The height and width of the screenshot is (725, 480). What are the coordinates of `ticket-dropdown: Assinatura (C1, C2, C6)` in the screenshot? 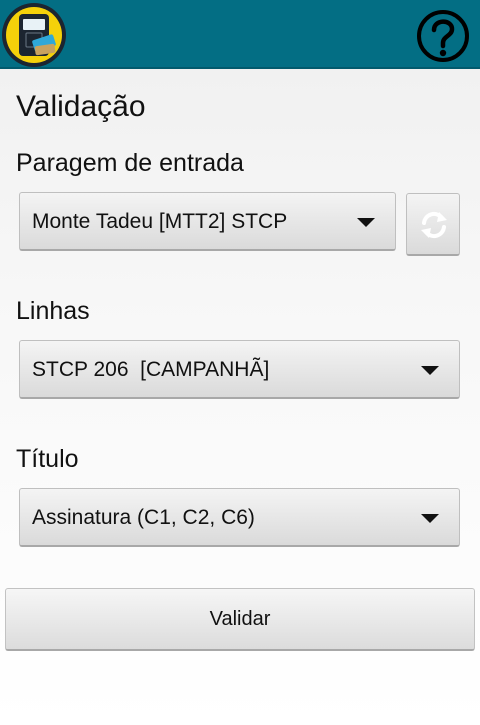 It's located at (239, 517).